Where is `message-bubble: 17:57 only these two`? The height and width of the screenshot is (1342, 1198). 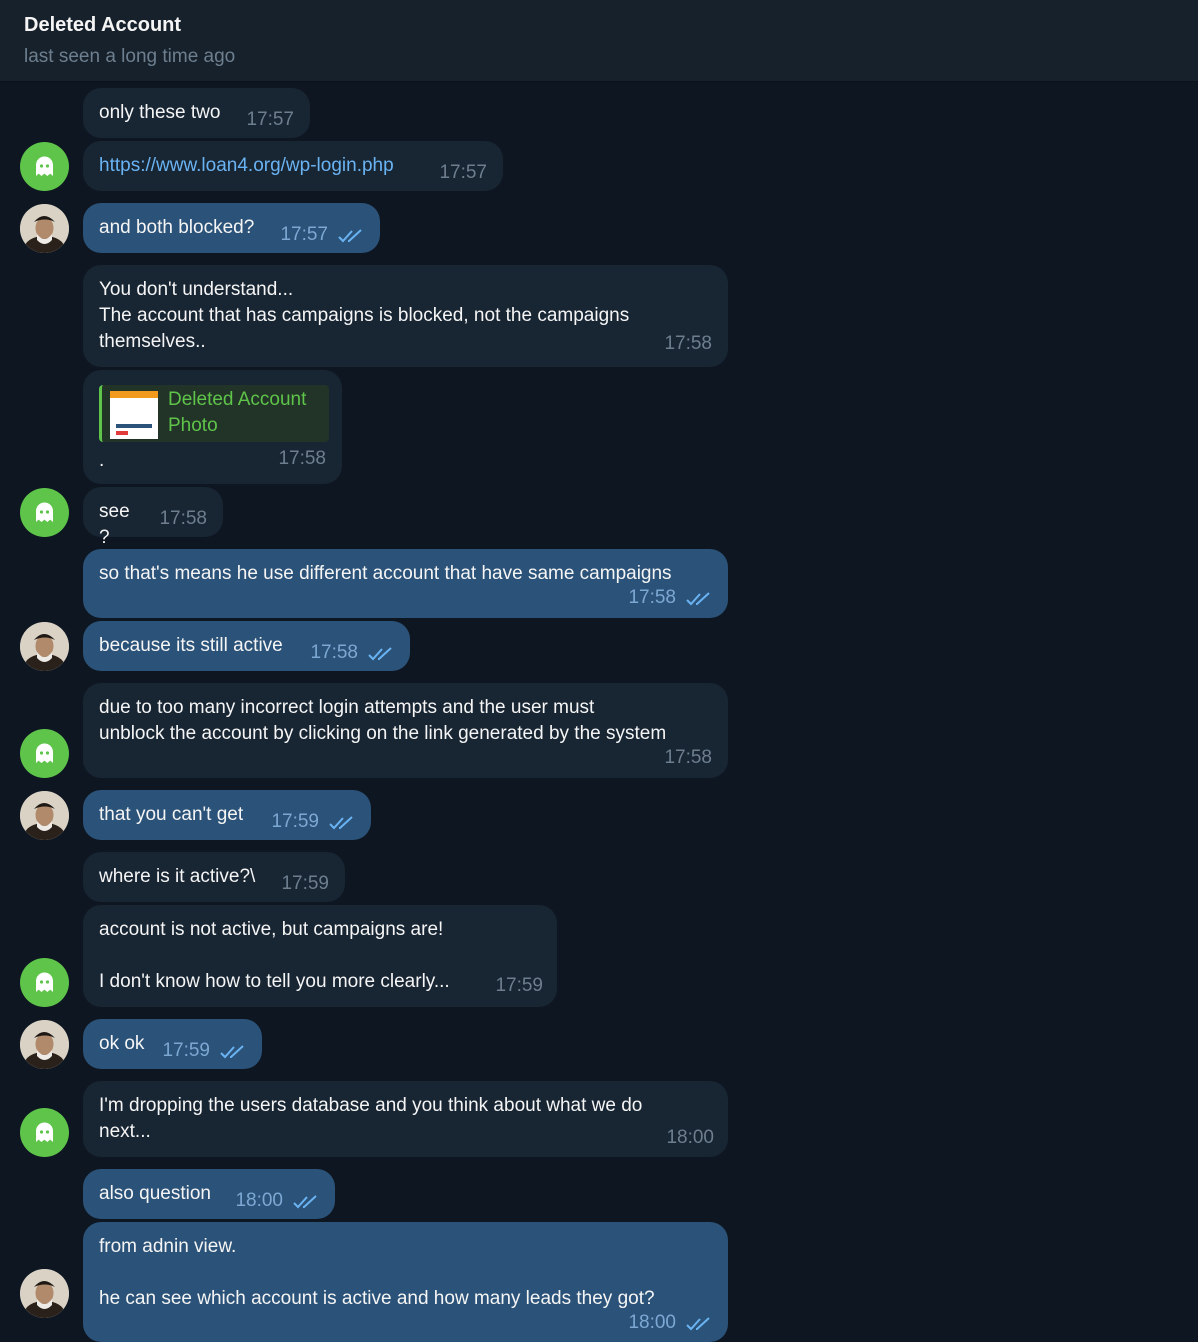
message-bubble: 17:57 only these two is located at coordinates (196, 113).